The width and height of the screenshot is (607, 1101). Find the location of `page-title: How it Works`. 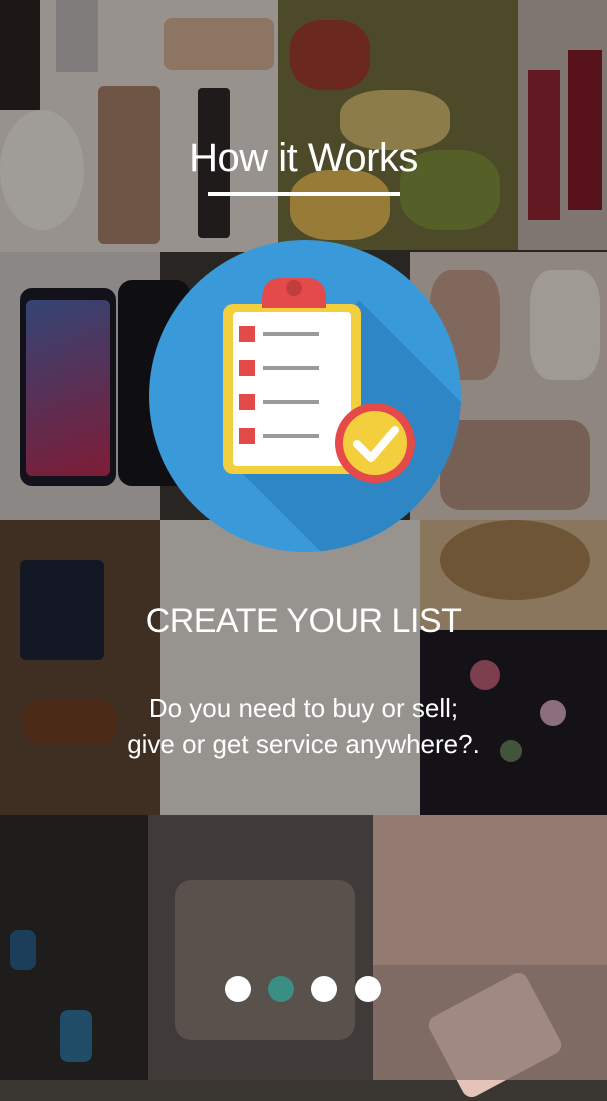

page-title: How it Works is located at coordinates (303, 158).